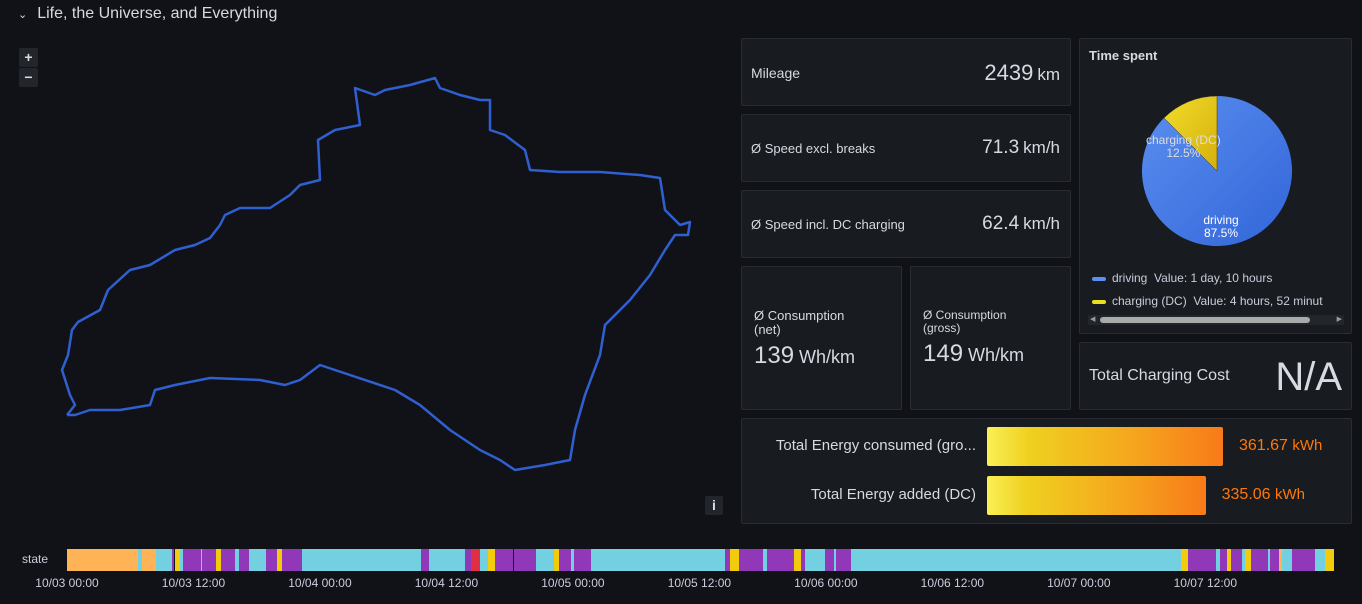 The height and width of the screenshot is (604, 1362). Describe the element at coordinates (1205, 583) in the screenshot. I see `time-axis-tick: 10/07 12:00` at that location.